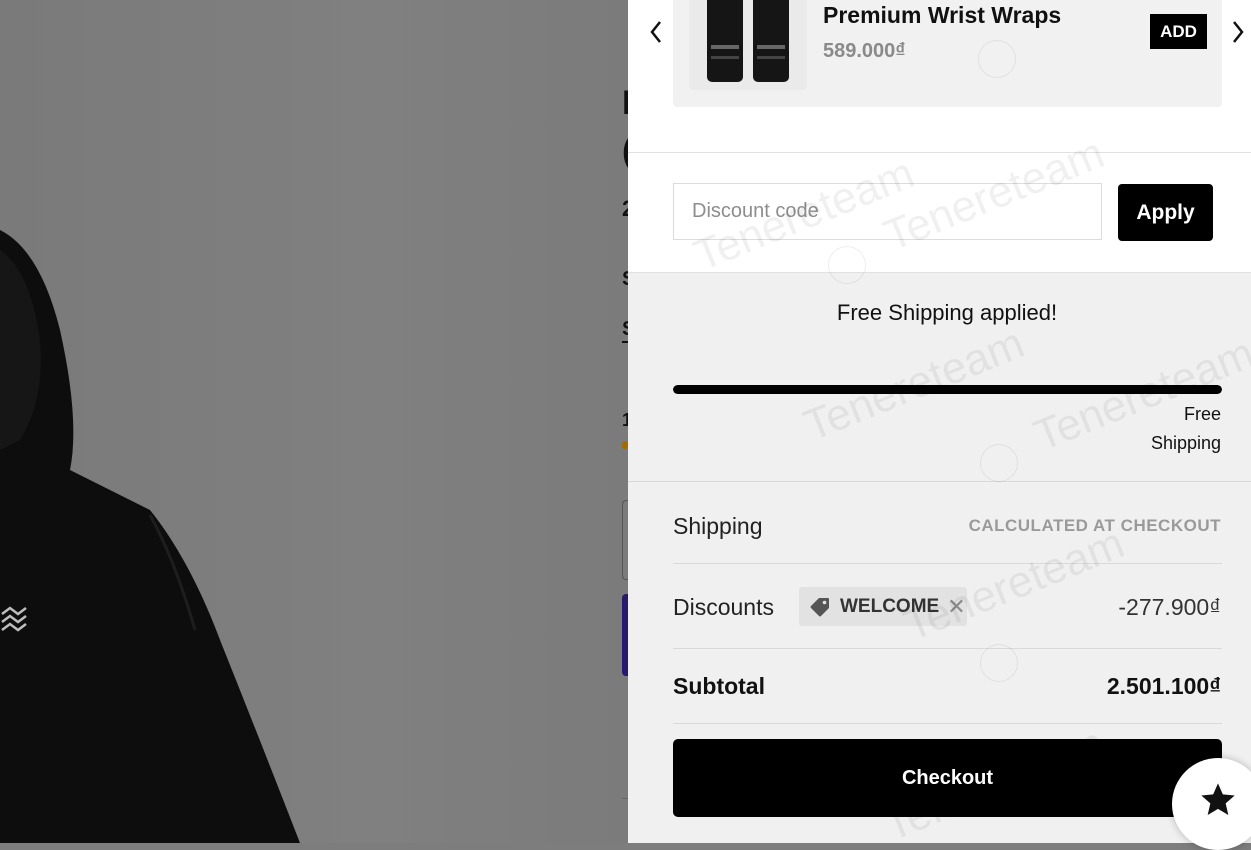  Describe the element at coordinates (887, 211) in the screenshot. I see `discount-code-input` at that location.